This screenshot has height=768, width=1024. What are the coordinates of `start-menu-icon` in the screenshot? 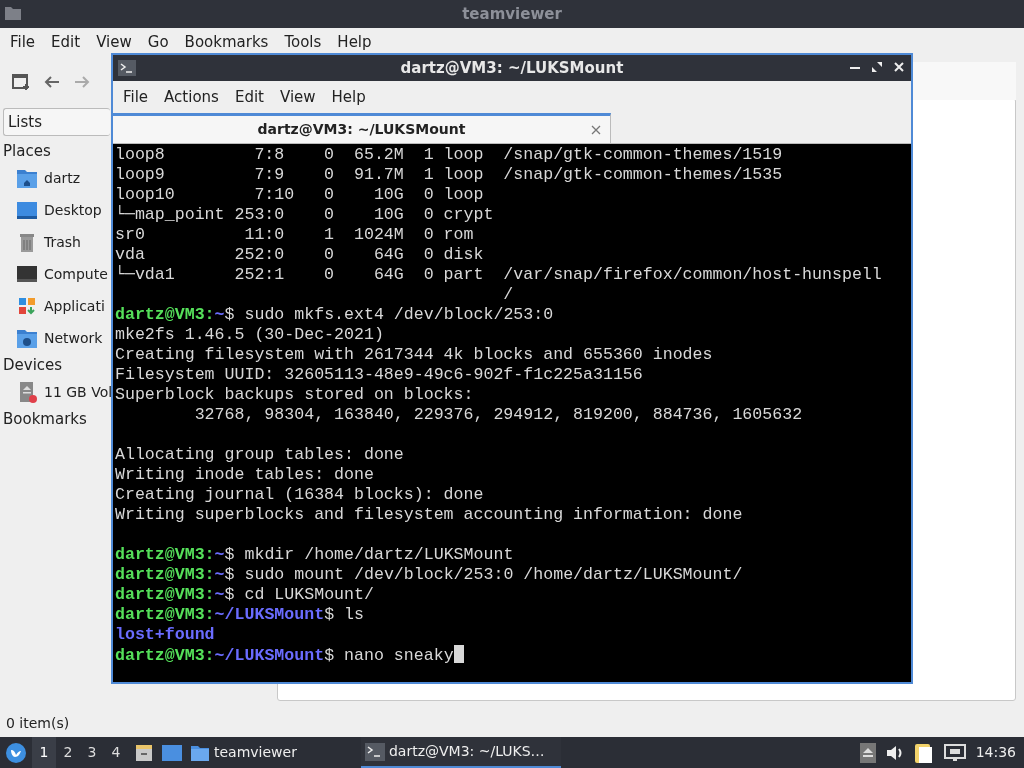 It's located at (16, 752).